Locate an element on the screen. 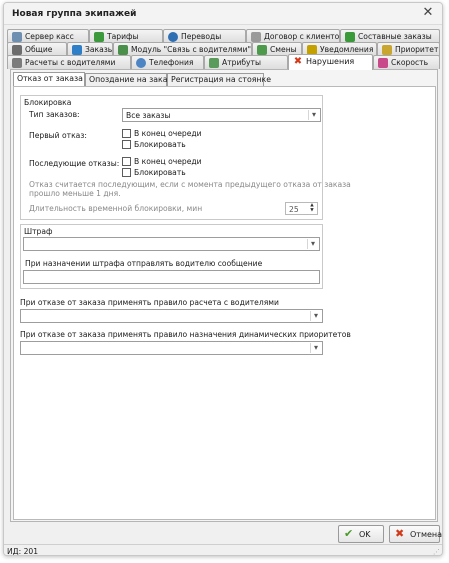  tab-violations: ✖ Нарушения is located at coordinates (330, 62).